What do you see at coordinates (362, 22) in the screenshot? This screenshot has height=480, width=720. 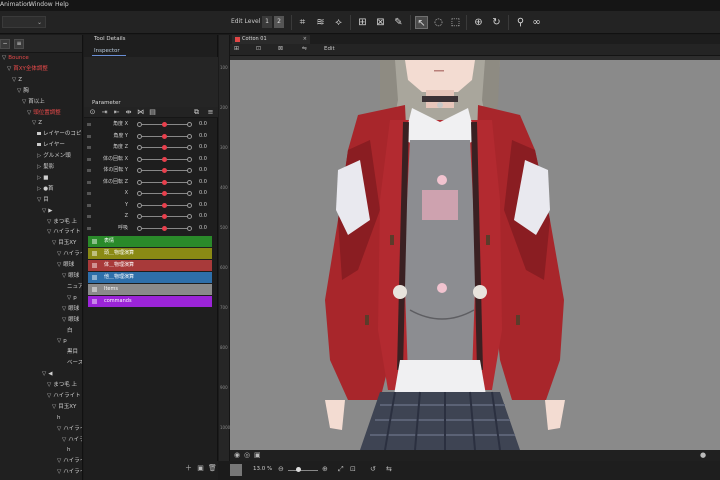 I see `mesh-icon: ⊞` at bounding box center [362, 22].